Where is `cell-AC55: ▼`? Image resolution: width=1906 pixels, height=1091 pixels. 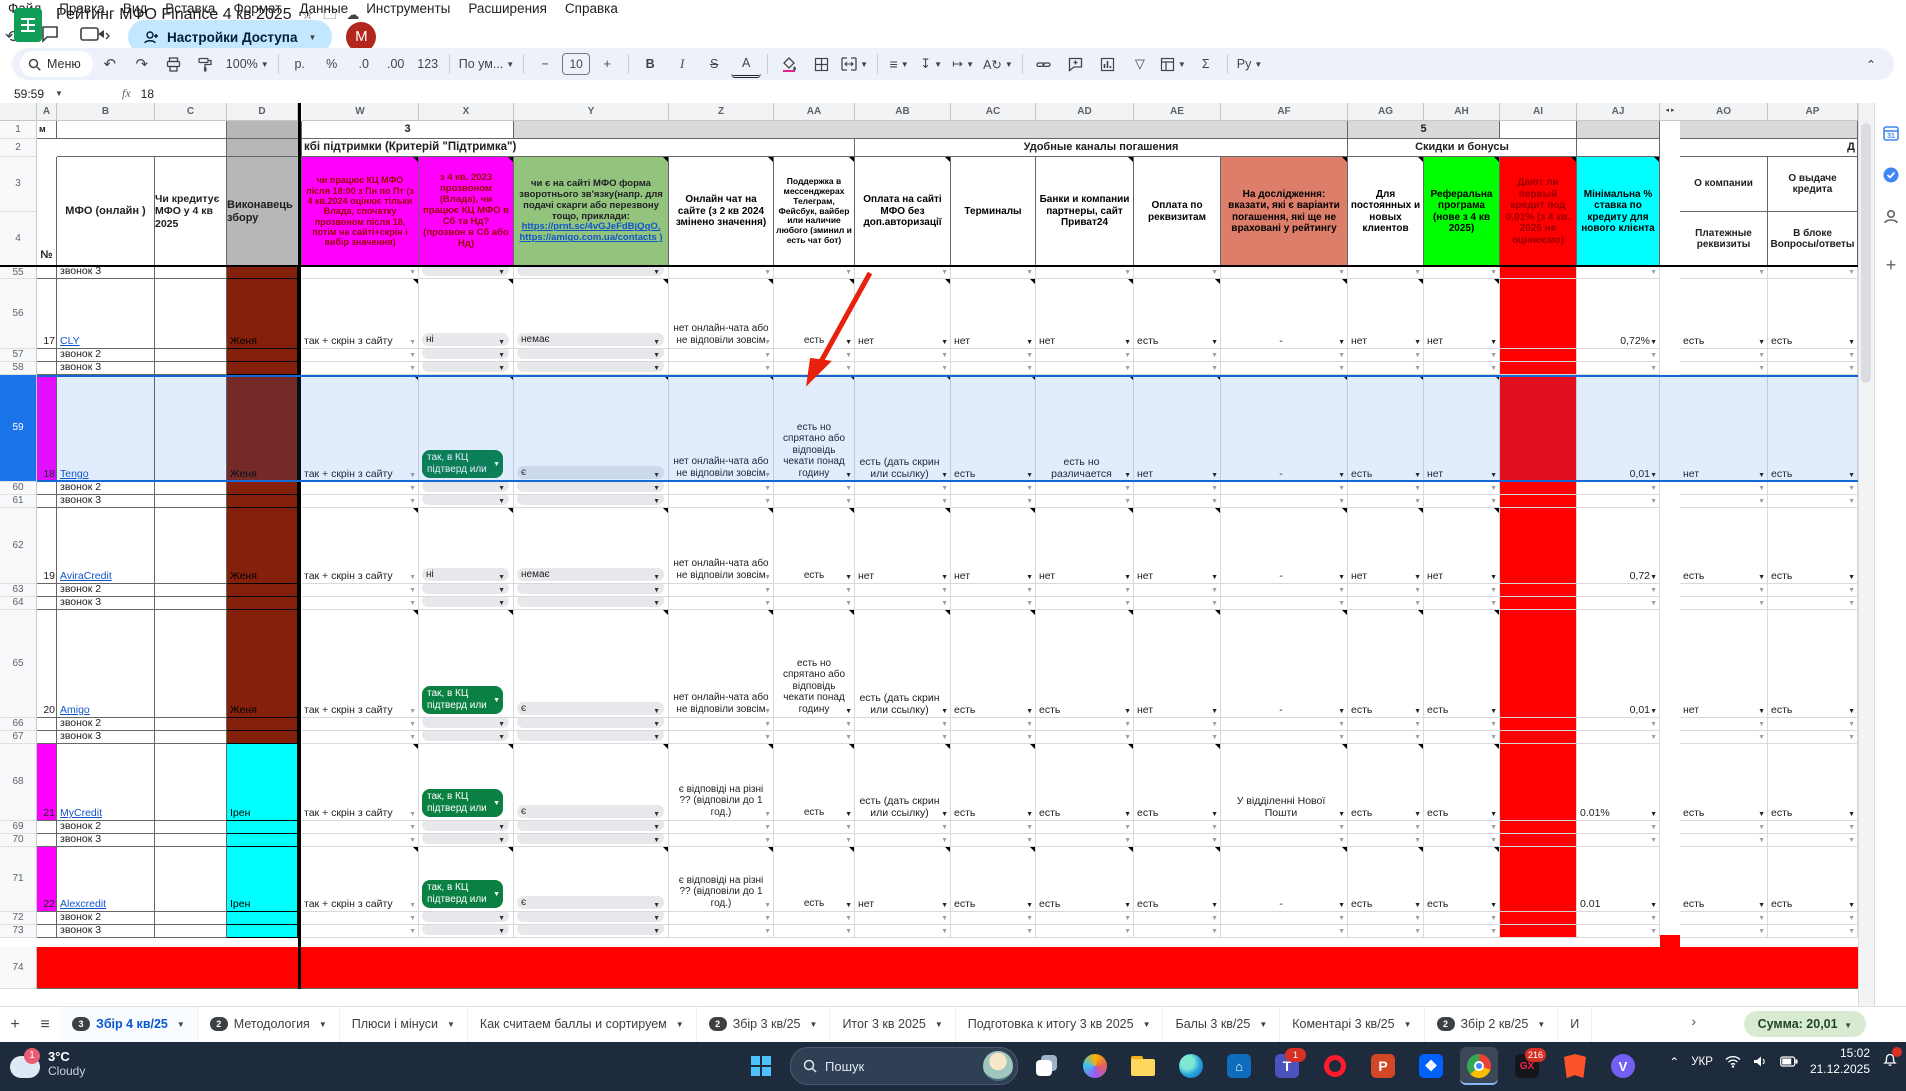 cell-AC55: ▼ is located at coordinates (993, 273).